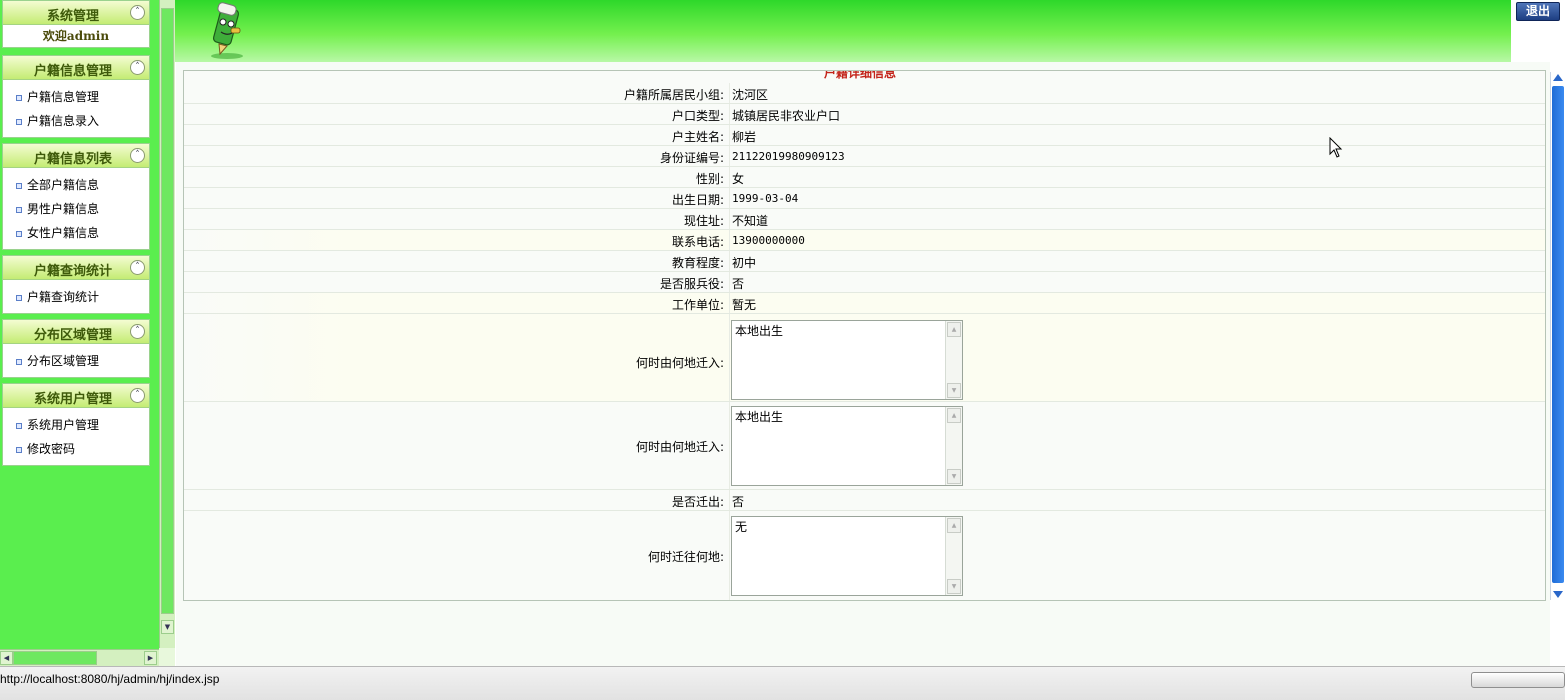 This screenshot has height=700, width=1565. I want to click on menu-group-query: 户籍查询统计 ˄ 户籍查询统计, so click(76, 284).